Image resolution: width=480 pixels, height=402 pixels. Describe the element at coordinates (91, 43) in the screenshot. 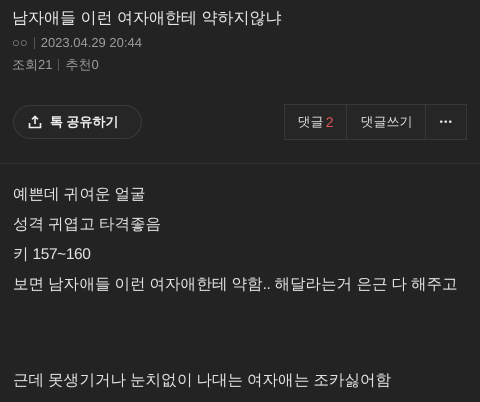

I see `post-date: 2023.04.29 20:44` at that location.